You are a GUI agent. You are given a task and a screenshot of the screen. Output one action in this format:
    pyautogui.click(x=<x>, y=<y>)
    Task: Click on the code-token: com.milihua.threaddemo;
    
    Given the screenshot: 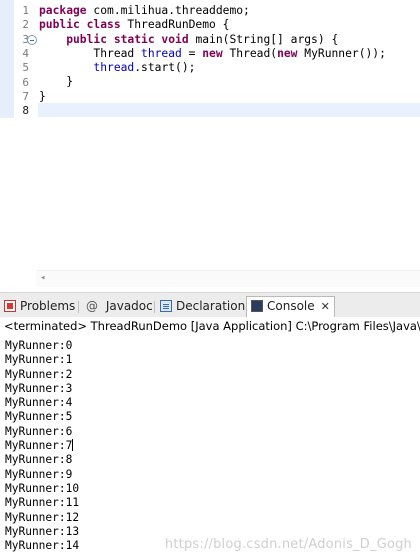 What is the action you would take?
    pyautogui.click(x=171, y=10)
    